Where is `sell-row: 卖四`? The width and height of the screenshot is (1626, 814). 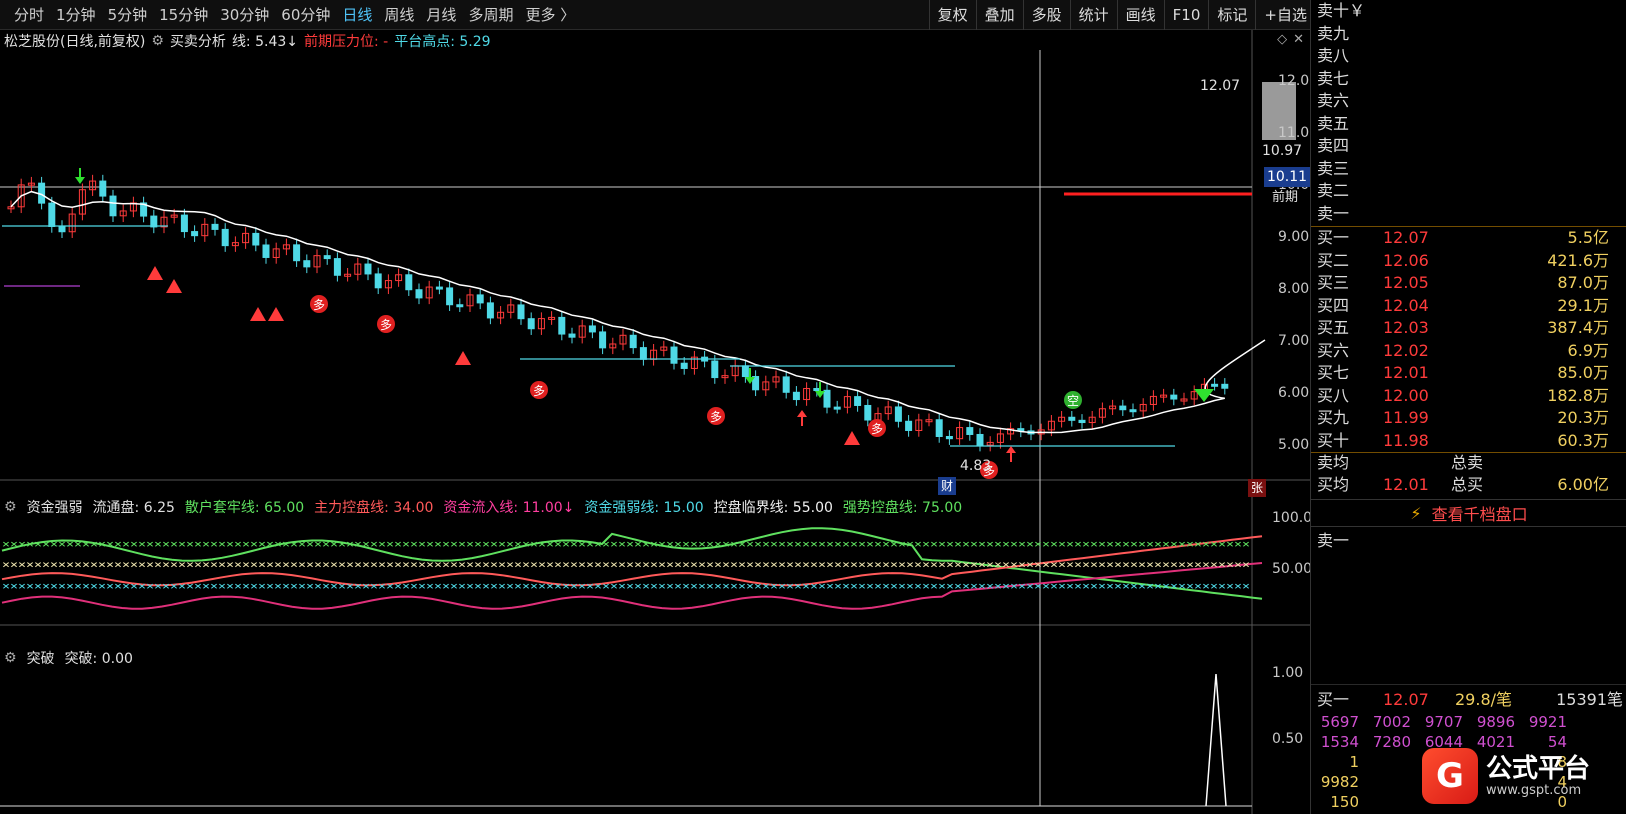 sell-row: 卖四 is located at coordinates (1468, 146).